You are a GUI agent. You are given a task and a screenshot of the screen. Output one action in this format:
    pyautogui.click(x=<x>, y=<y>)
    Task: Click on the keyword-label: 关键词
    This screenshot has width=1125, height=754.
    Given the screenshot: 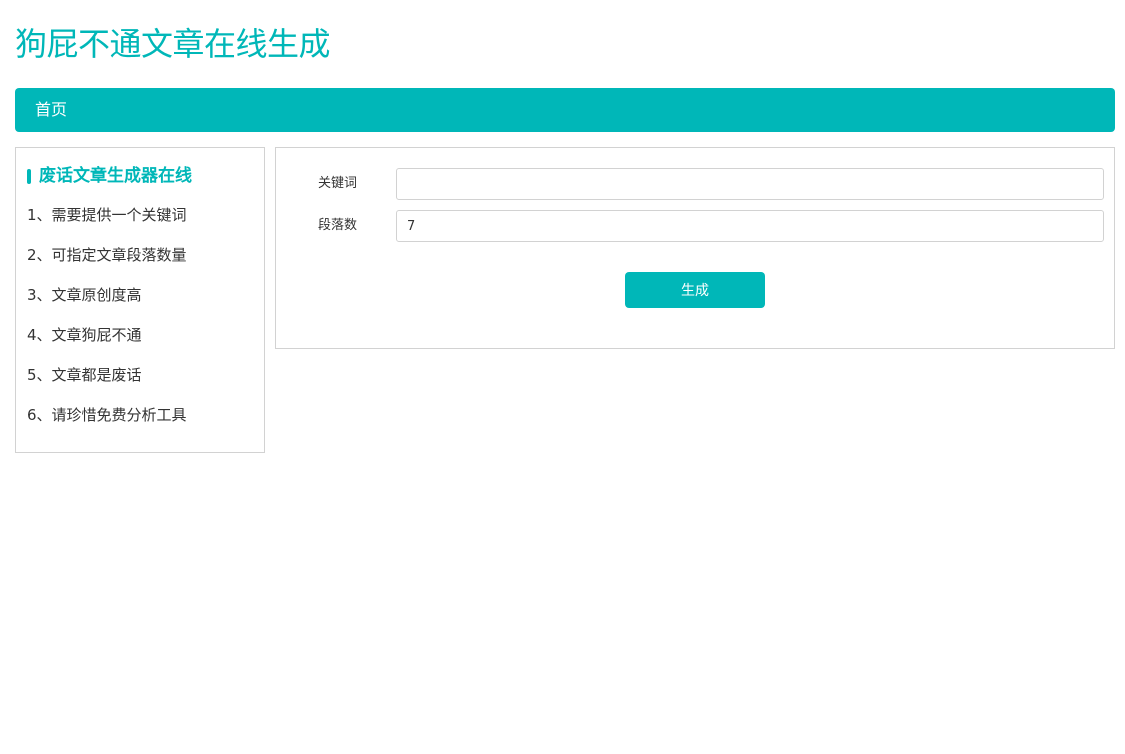 What is the action you would take?
    pyautogui.click(x=338, y=183)
    